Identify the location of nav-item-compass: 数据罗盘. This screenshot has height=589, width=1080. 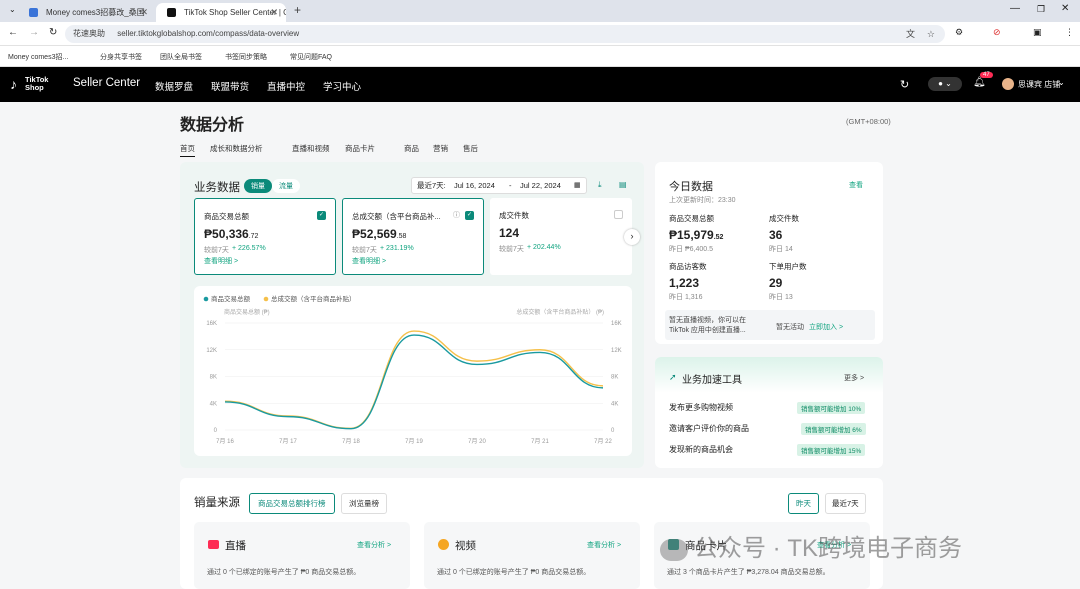
(174, 86).